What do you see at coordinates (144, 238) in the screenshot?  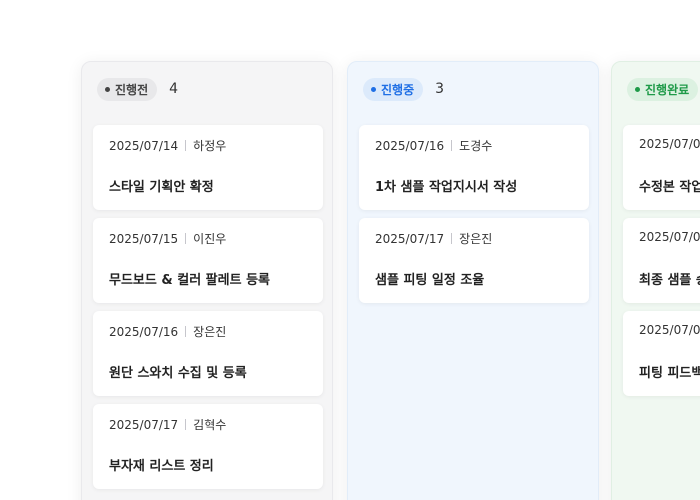 I see `card-date: 2025/07/15` at bounding box center [144, 238].